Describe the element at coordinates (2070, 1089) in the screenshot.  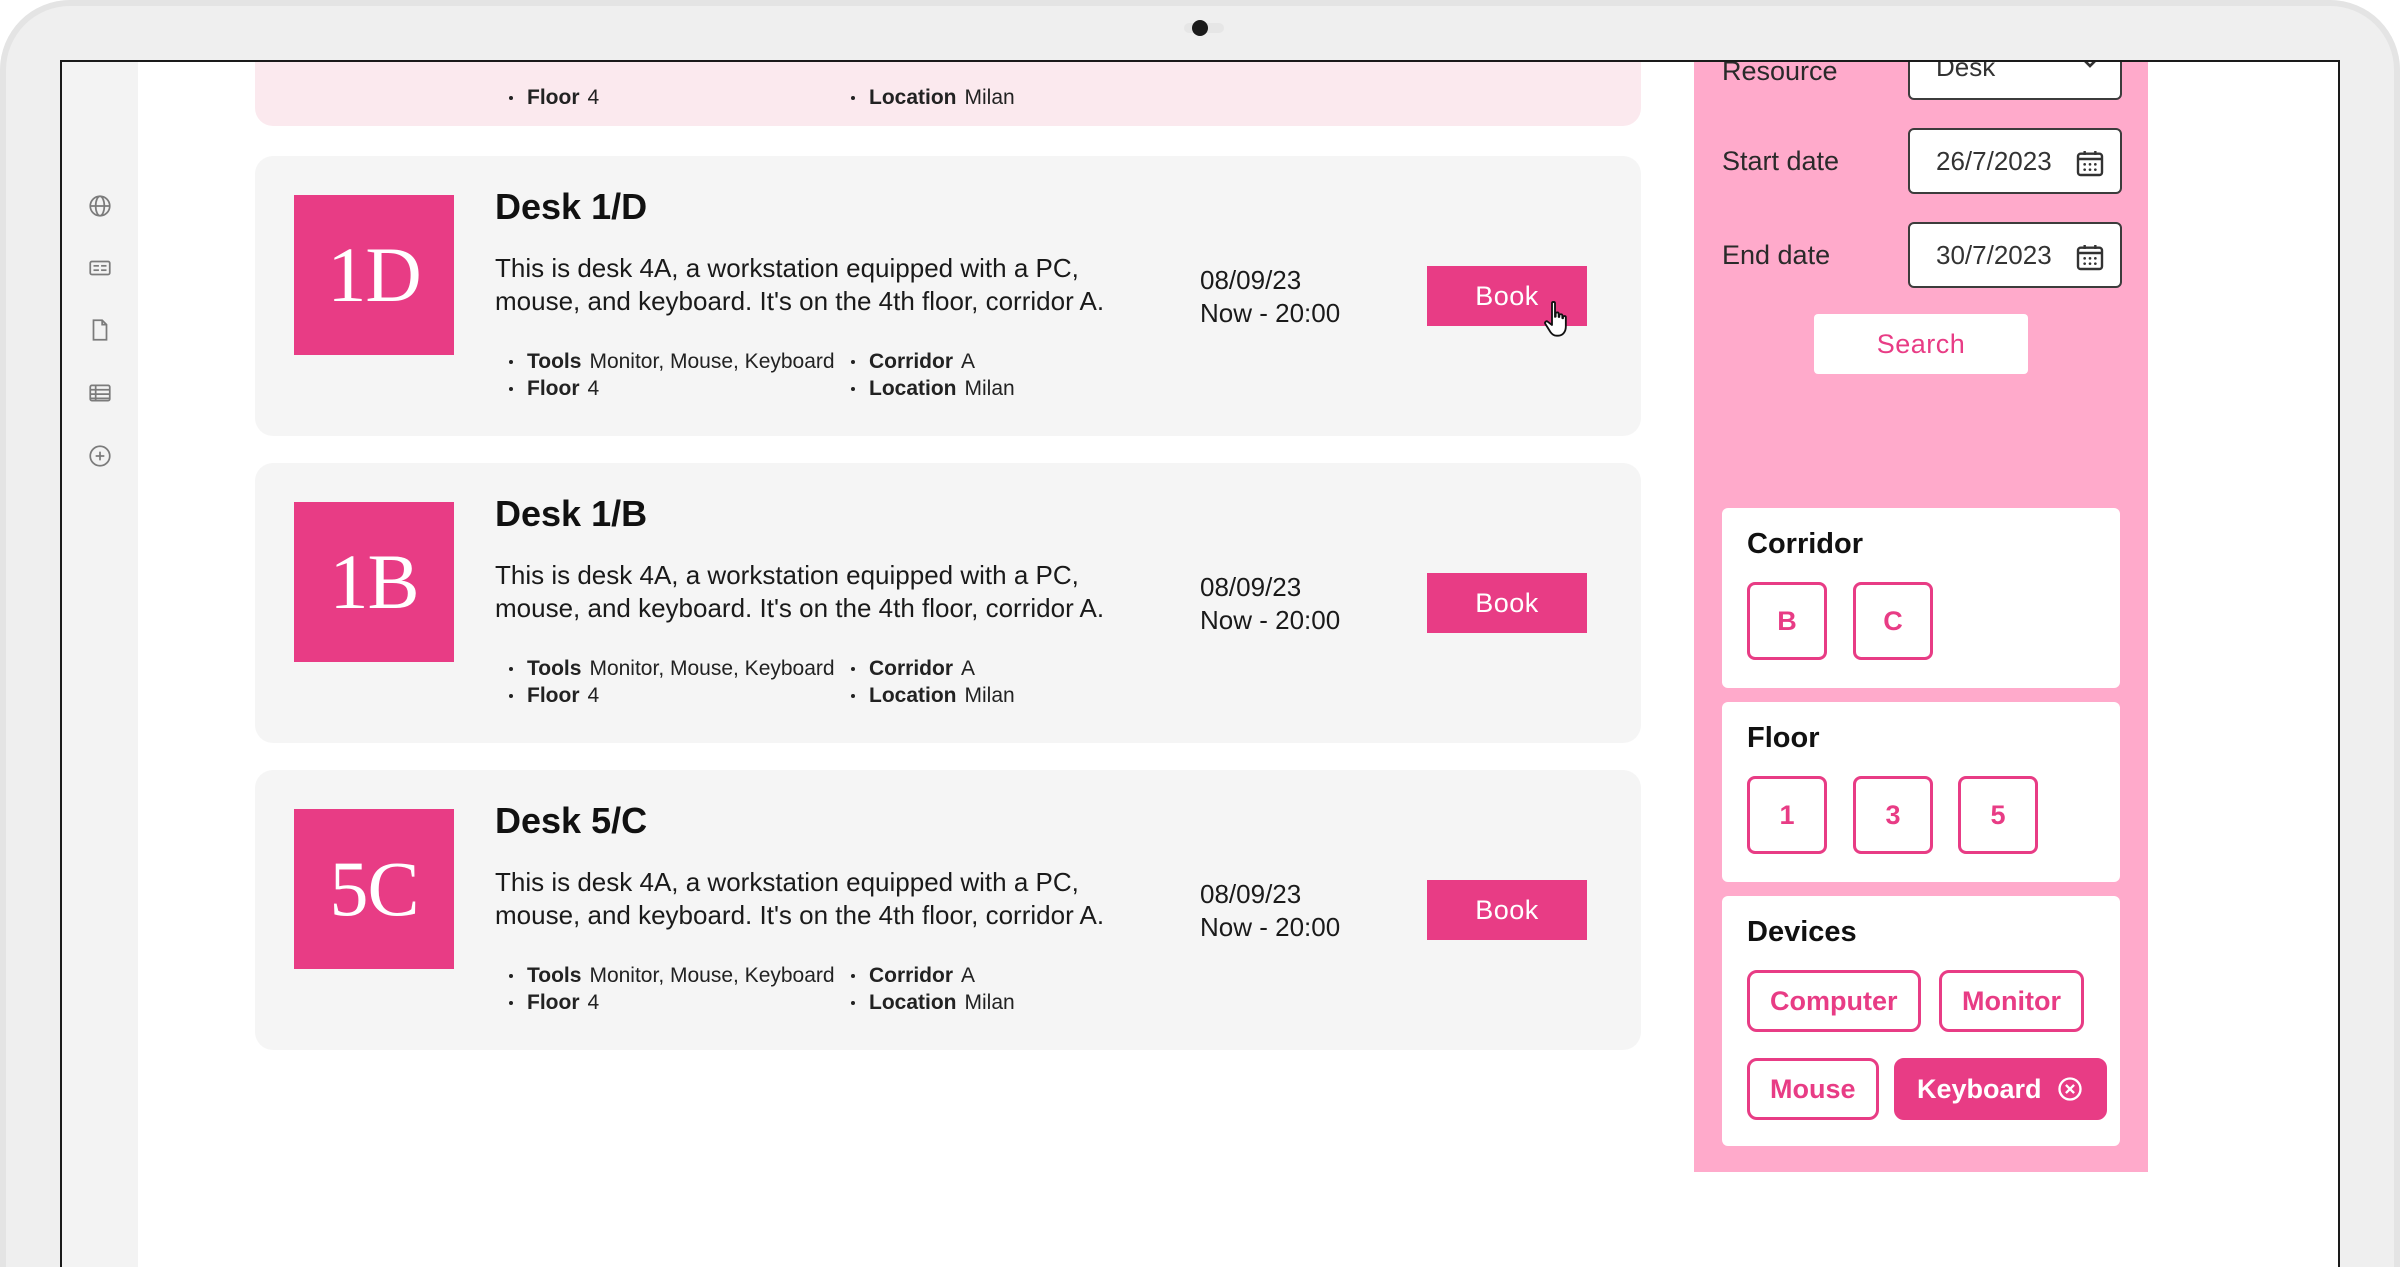
I see `remove-circle-icon` at that location.